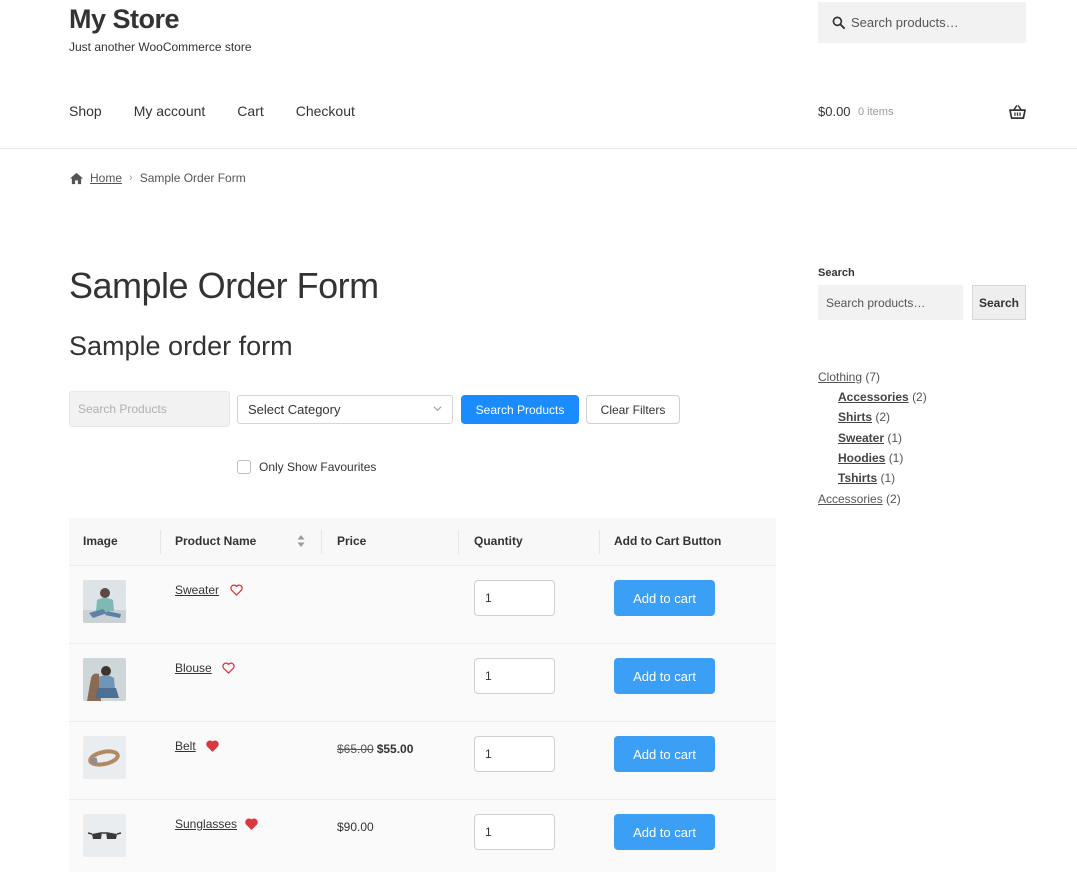 The width and height of the screenshot is (1077, 872). I want to click on breadcrumb: Home › Sample Order Form, so click(157, 178).